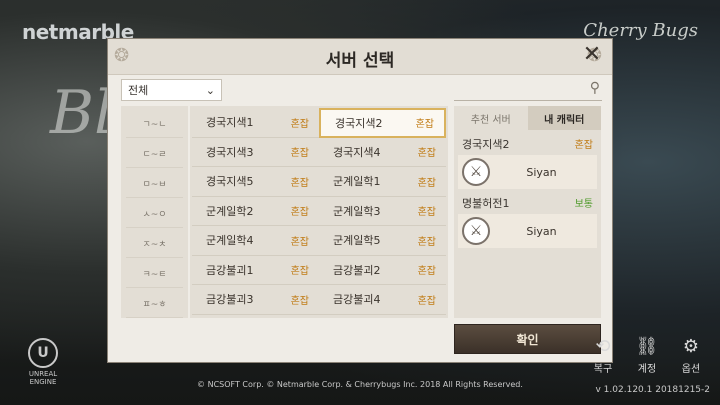 Image resolution: width=720 pixels, height=405 pixels. What do you see at coordinates (255, 123) in the screenshot?
I see `server-item: 경국지색1 혼잡` at bounding box center [255, 123].